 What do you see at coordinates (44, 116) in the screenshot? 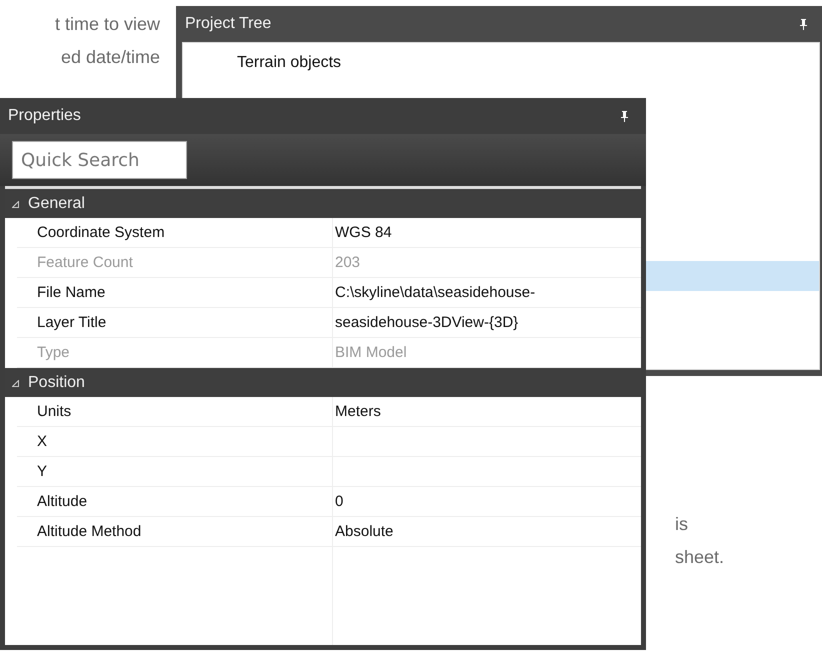
I see `panel-title: Properties` at bounding box center [44, 116].